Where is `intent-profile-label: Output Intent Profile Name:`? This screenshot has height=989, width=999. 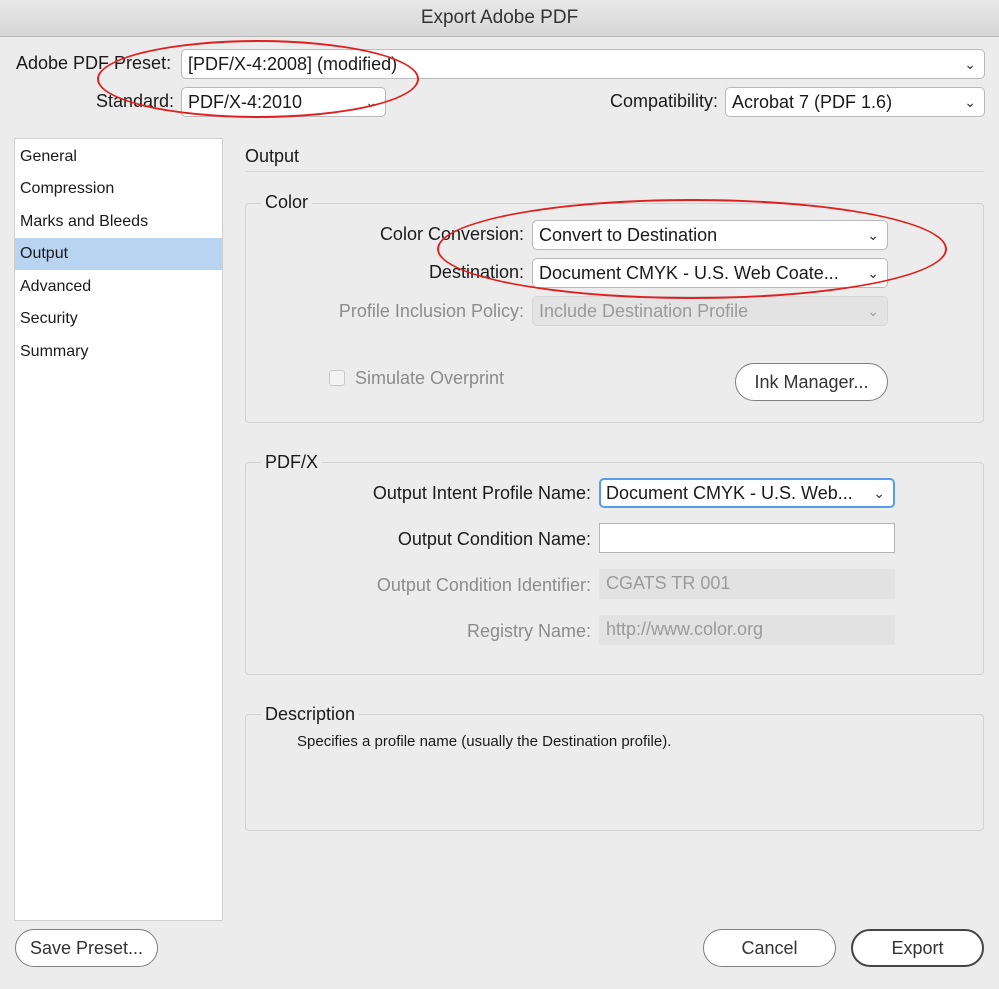 intent-profile-label: Output Intent Profile Name: is located at coordinates (481, 493).